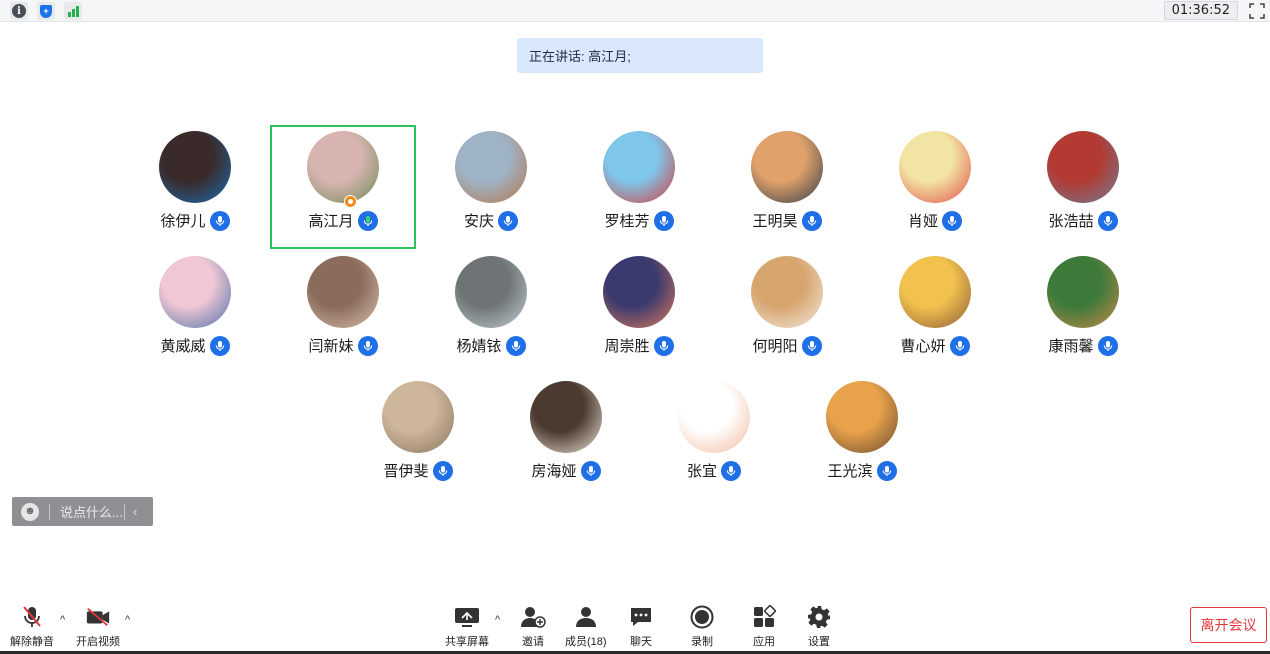 The height and width of the screenshot is (654, 1270). Describe the element at coordinates (533, 617) in the screenshot. I see `add-person-icon` at that location.